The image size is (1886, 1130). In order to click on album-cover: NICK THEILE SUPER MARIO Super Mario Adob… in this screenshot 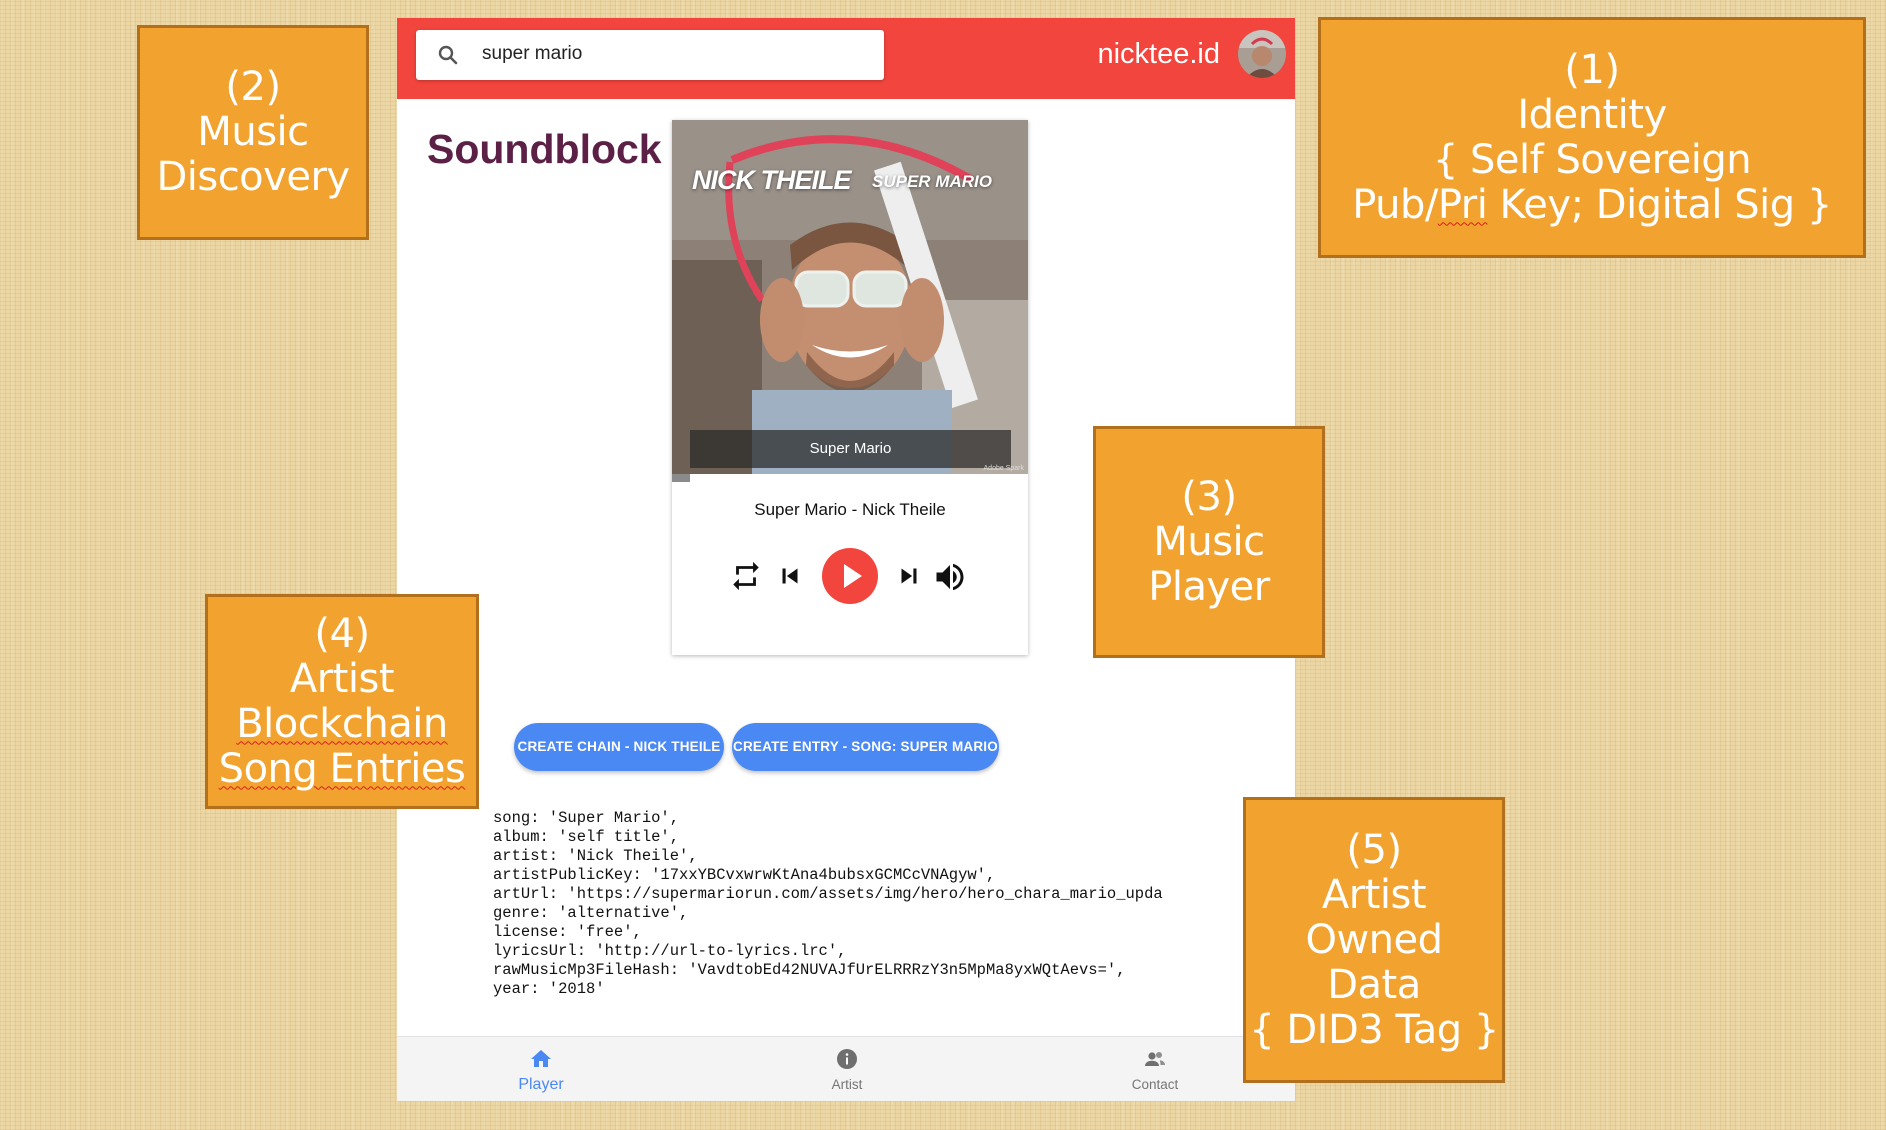, I will do `click(850, 297)`.